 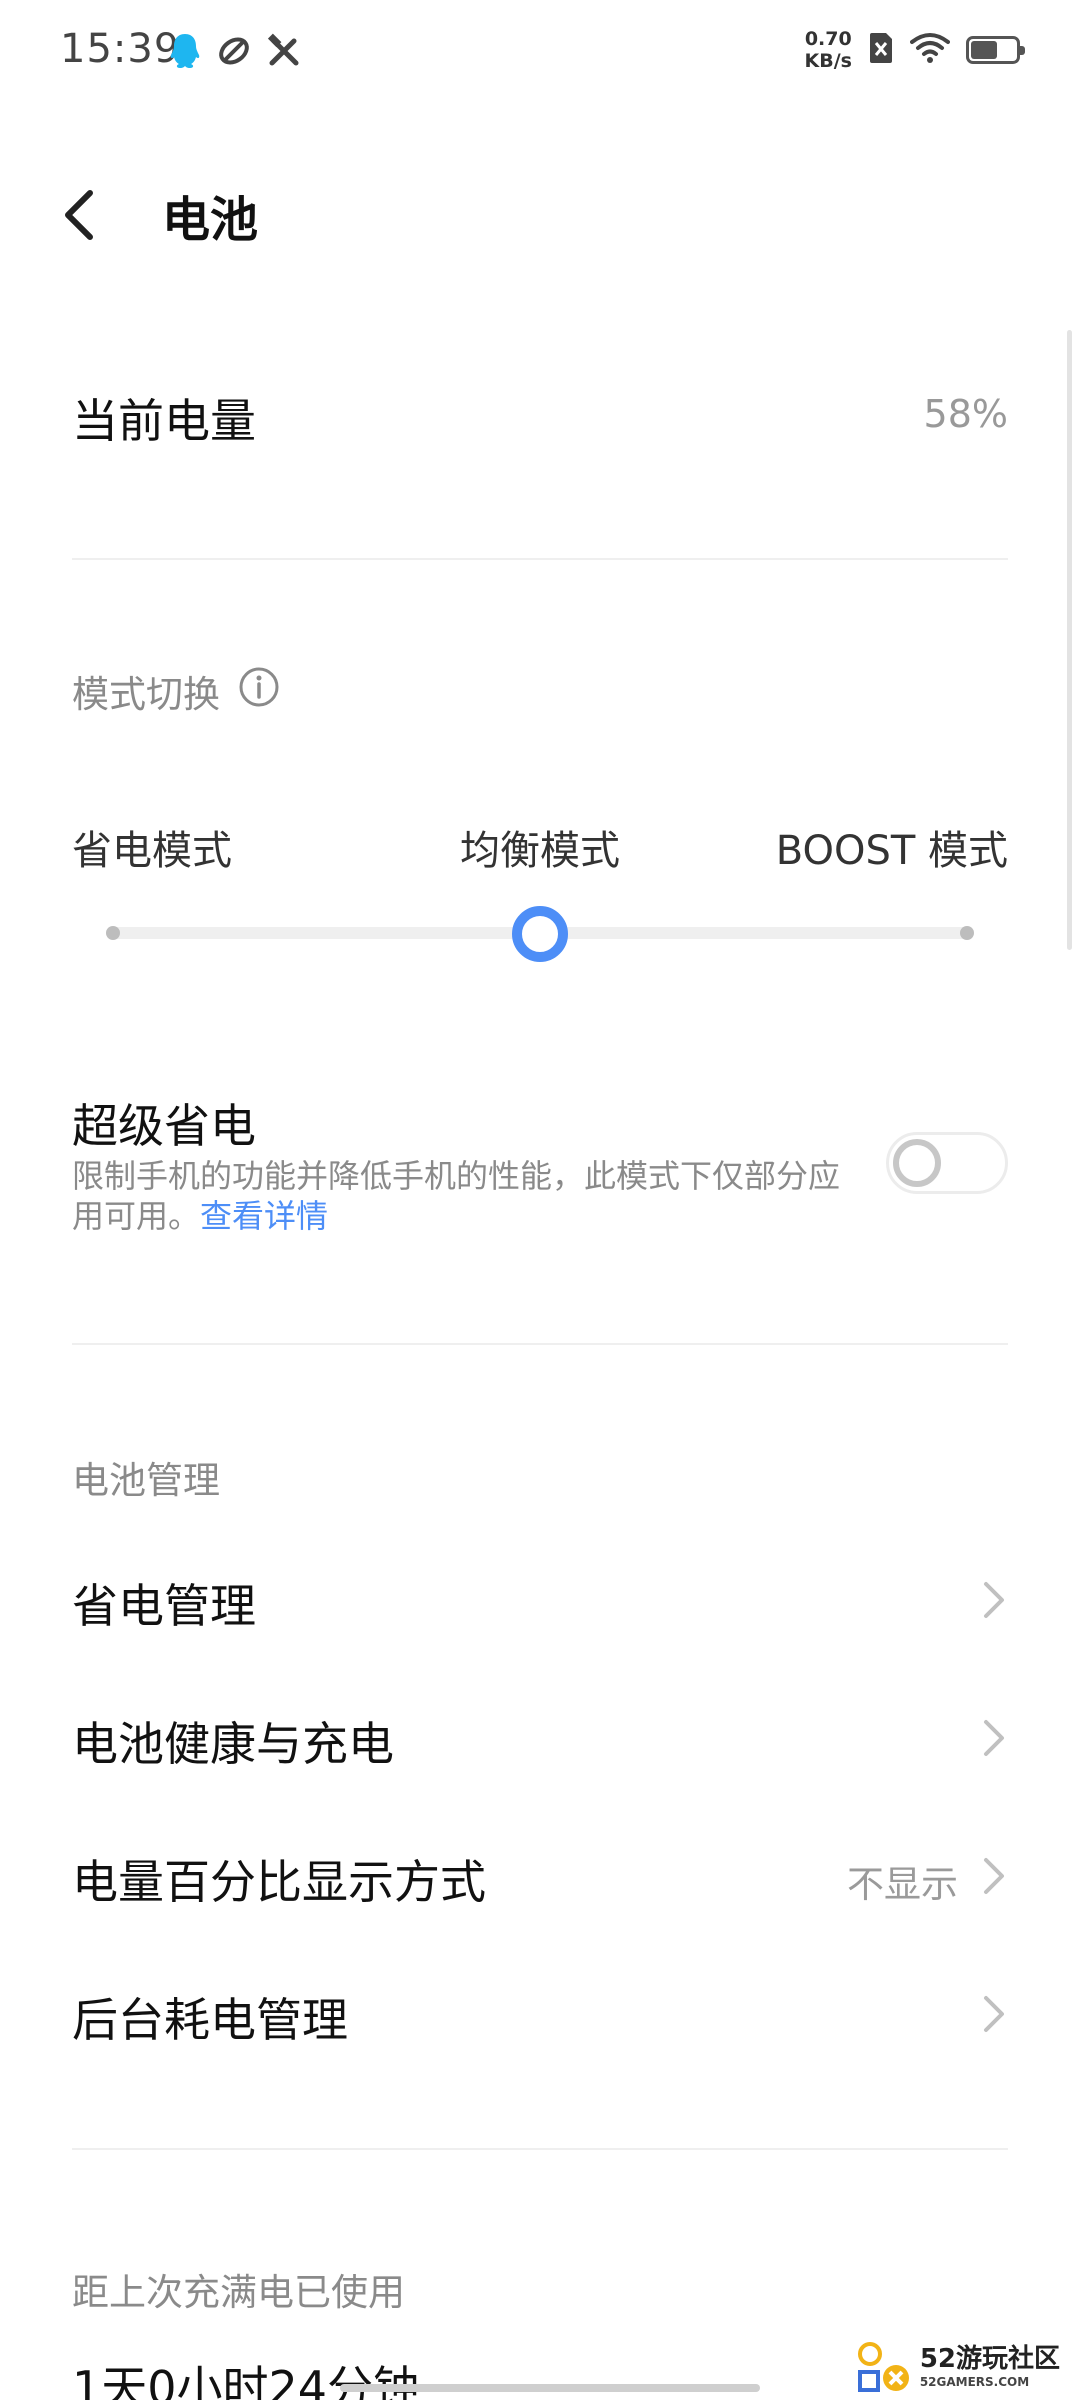 I want to click on super-saver-description: 限制手机的功能并降低手机的性能，此模式下仅部分应用可用。查看详情, so click(x=462, y=1196).